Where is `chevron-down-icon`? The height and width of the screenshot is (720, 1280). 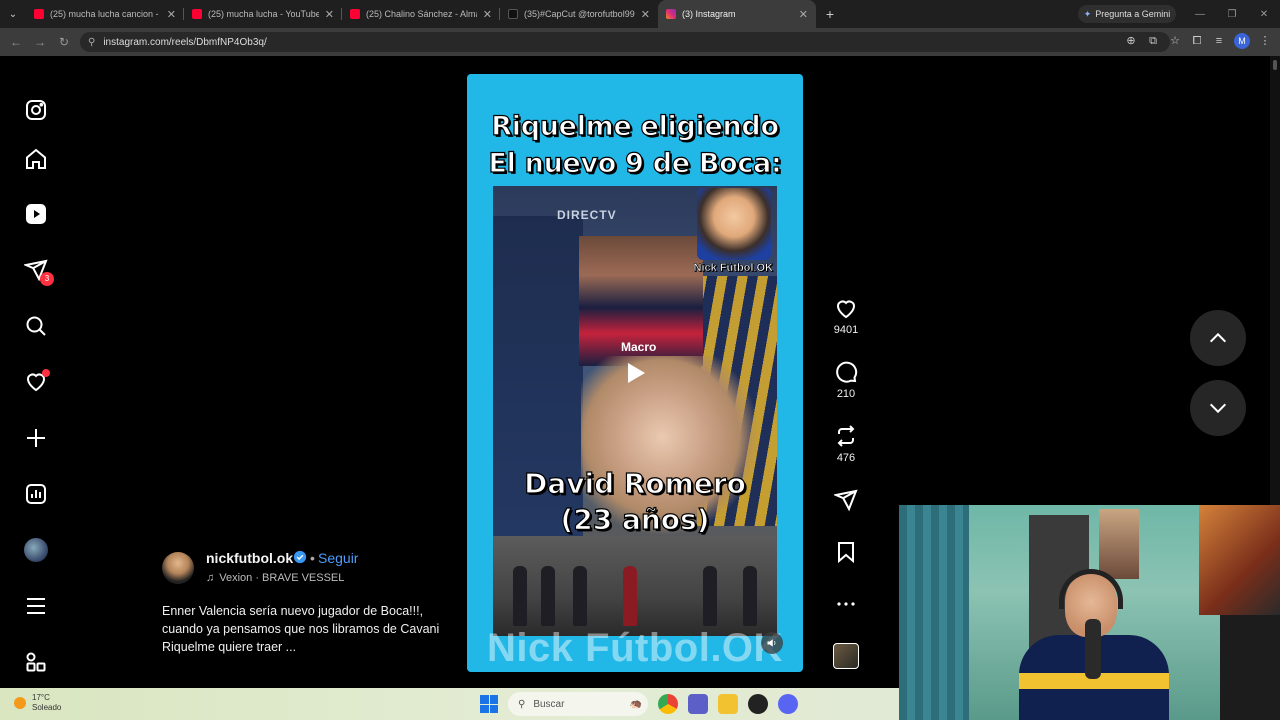 chevron-down-icon is located at coordinates (1218, 408).